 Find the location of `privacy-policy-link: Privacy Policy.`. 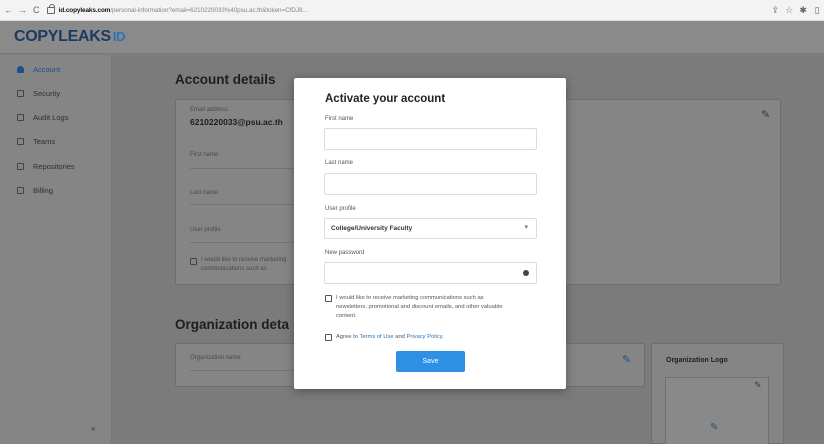

privacy-policy-link: Privacy Policy. is located at coordinates (425, 337).